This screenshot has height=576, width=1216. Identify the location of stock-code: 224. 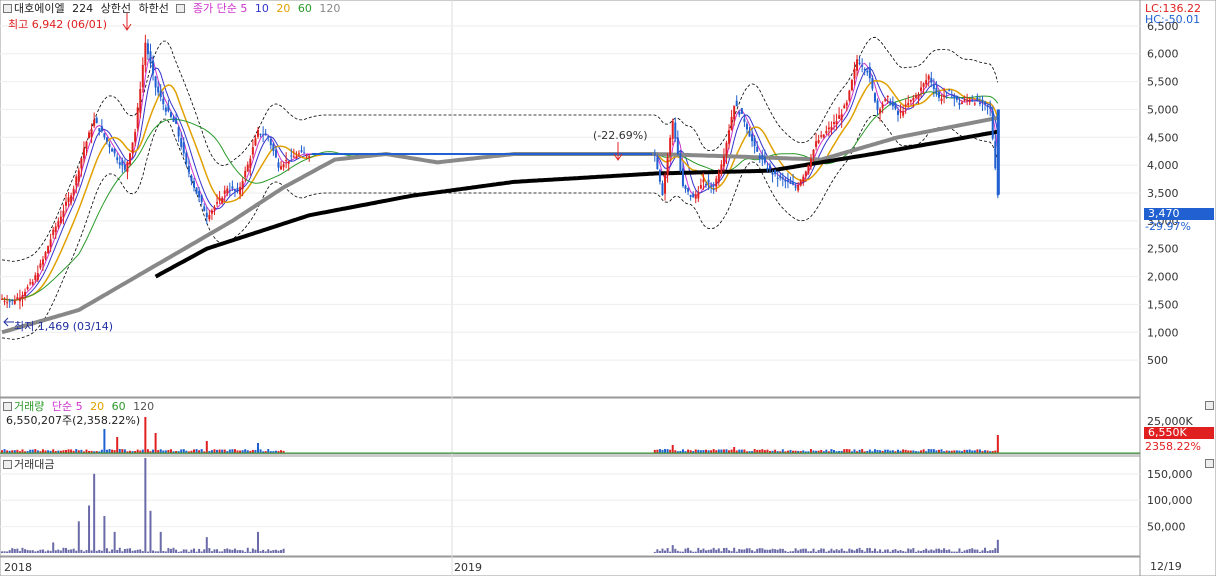
(83, 8).